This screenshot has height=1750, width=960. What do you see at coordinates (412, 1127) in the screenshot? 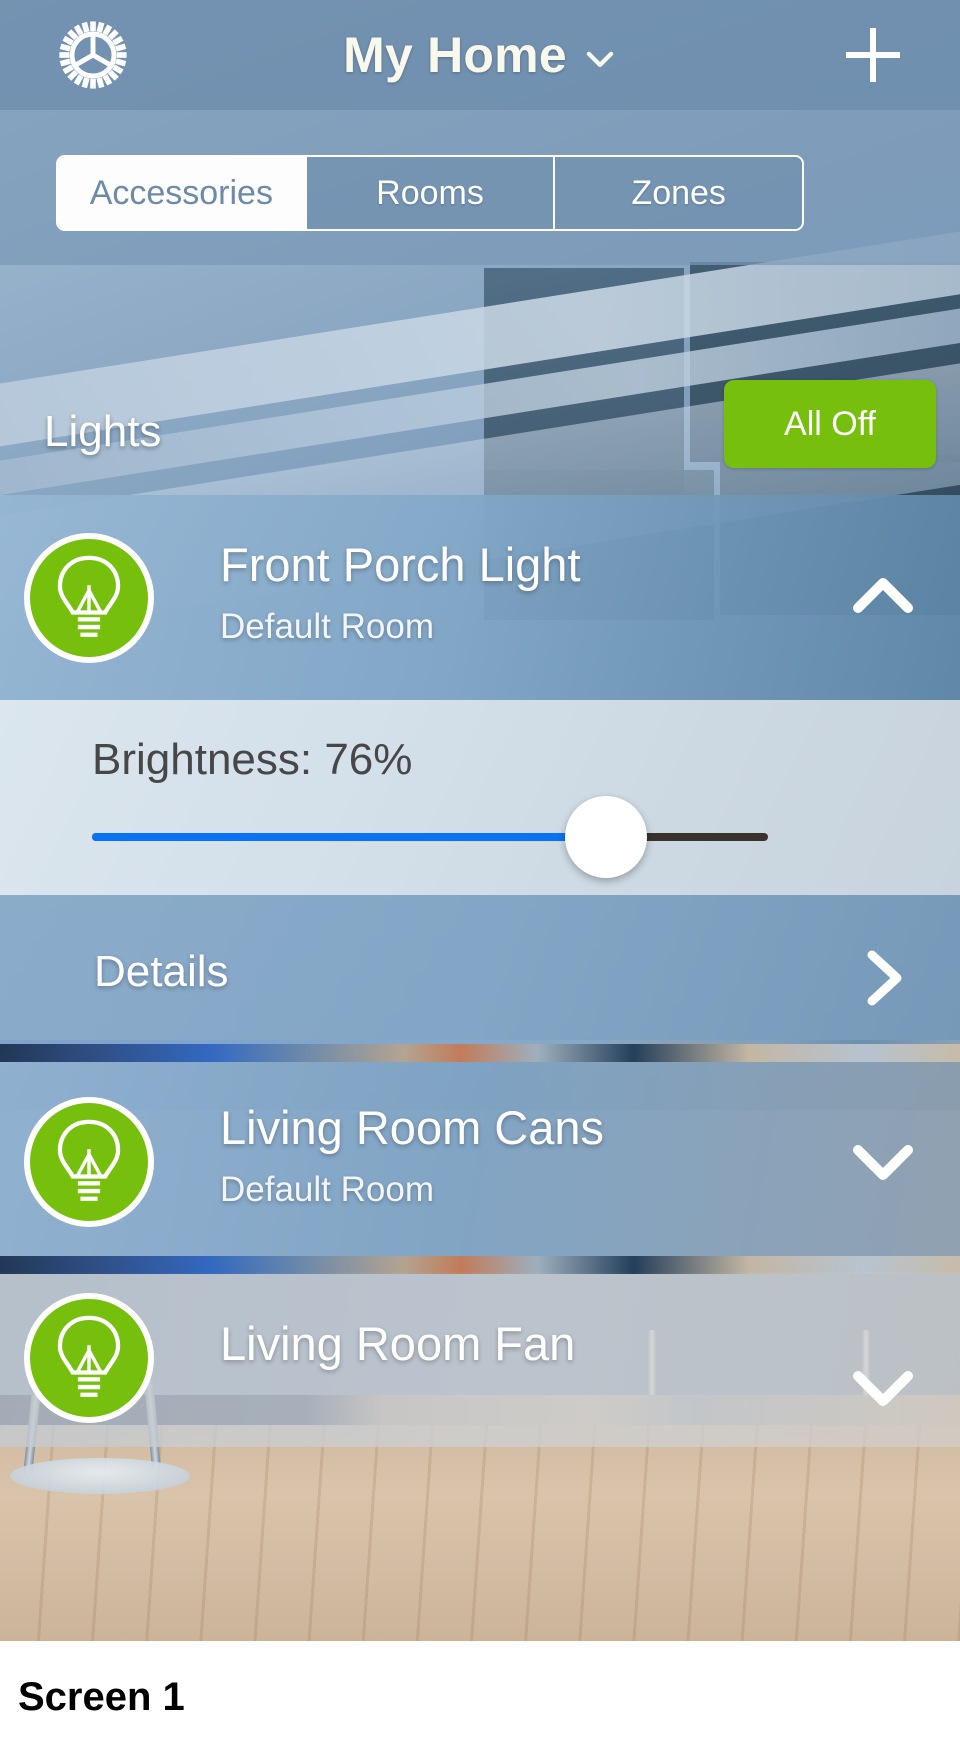
I see `accessory-name: Living Room Cans` at bounding box center [412, 1127].